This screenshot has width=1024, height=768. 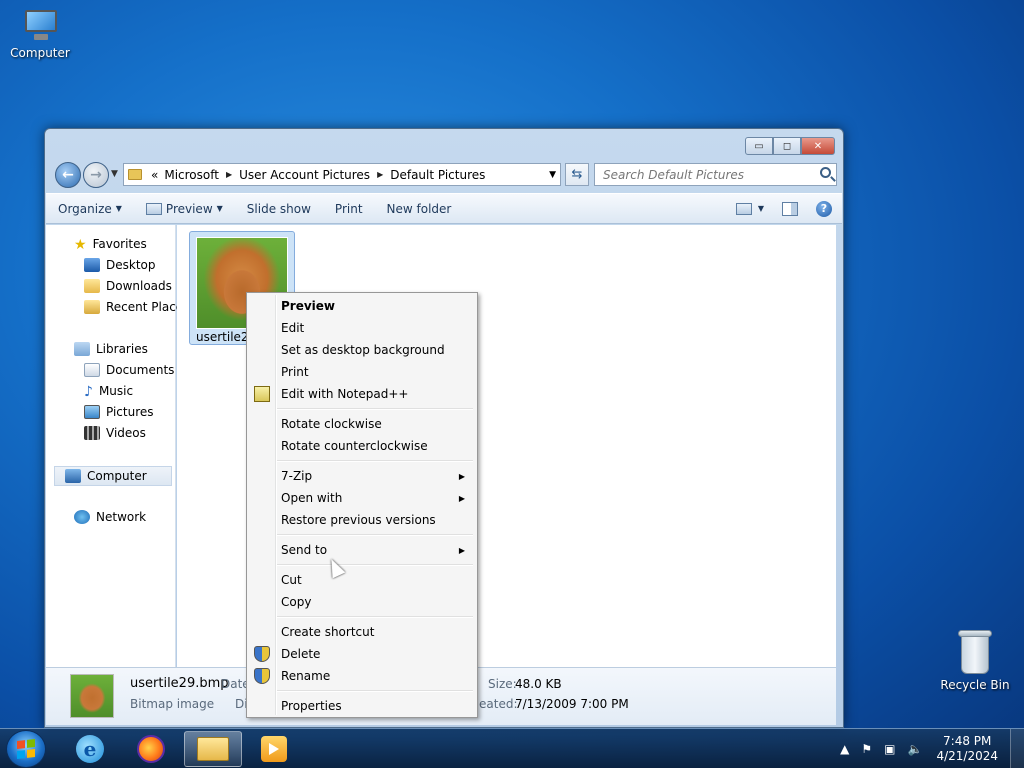 What do you see at coordinates (312, 498) in the screenshot?
I see `menu-item-open-with-label: Open with` at bounding box center [312, 498].